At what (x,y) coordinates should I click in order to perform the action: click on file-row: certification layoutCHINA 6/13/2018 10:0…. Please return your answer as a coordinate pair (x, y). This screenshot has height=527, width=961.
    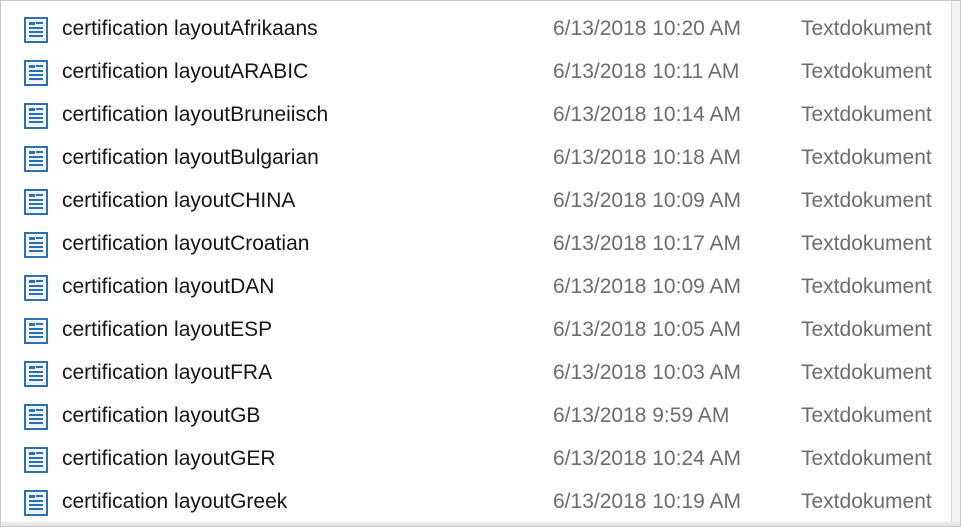
    Looking at the image, I should click on (477, 201).